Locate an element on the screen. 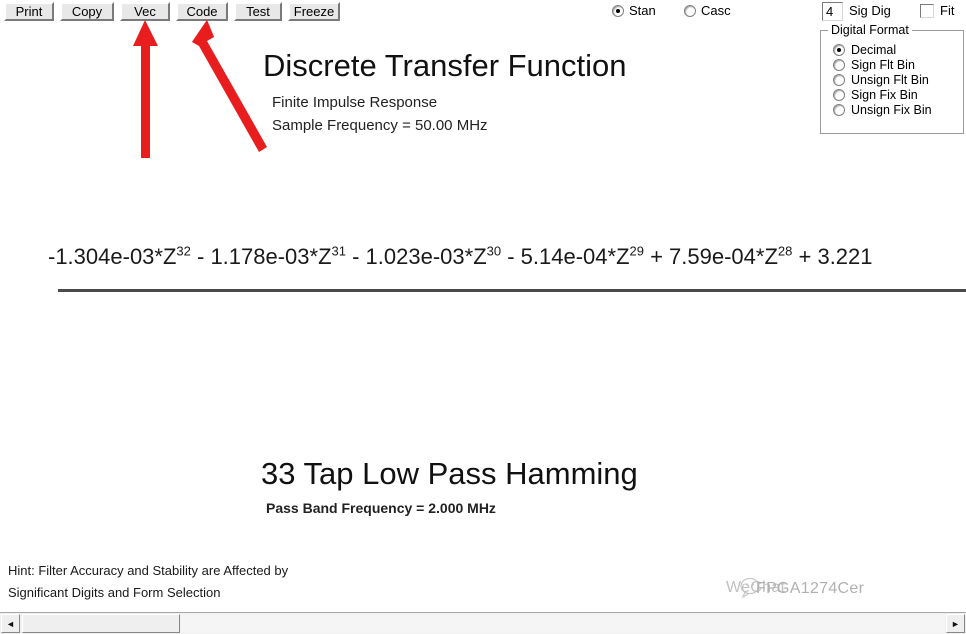 Image resolution: width=966 pixels, height=634 pixels. hint-text-line-2: Significant Digits and Form Selection is located at coordinates (114, 592).